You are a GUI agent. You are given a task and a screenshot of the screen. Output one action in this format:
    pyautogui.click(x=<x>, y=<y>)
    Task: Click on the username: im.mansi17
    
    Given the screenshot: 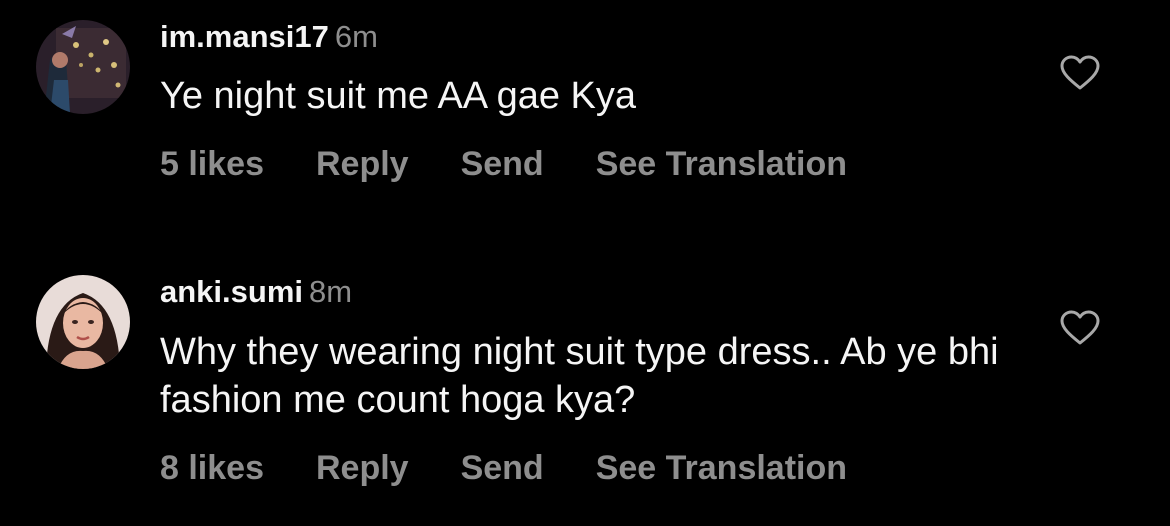 What is the action you would take?
    pyautogui.click(x=244, y=36)
    